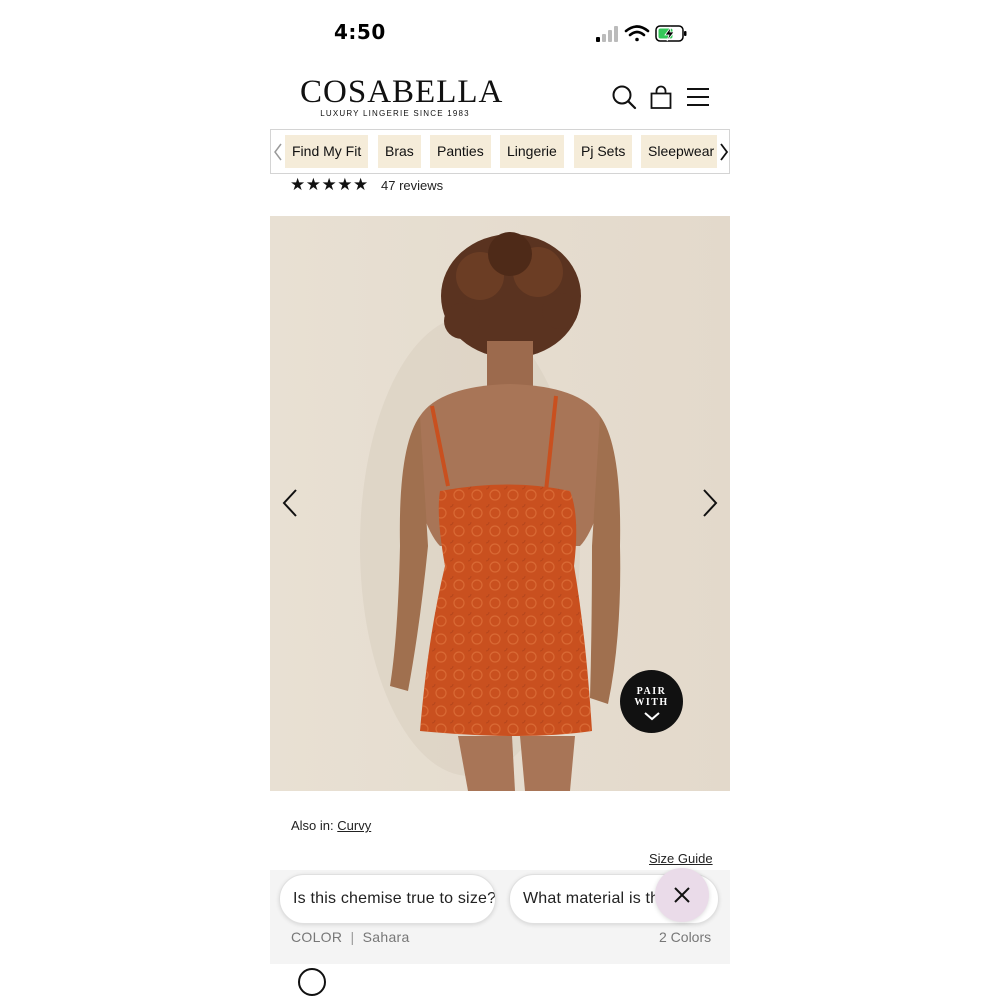 The width and height of the screenshot is (1000, 1000). What do you see at coordinates (532, 151) in the screenshot?
I see `category-lingerie: Lingerie` at bounding box center [532, 151].